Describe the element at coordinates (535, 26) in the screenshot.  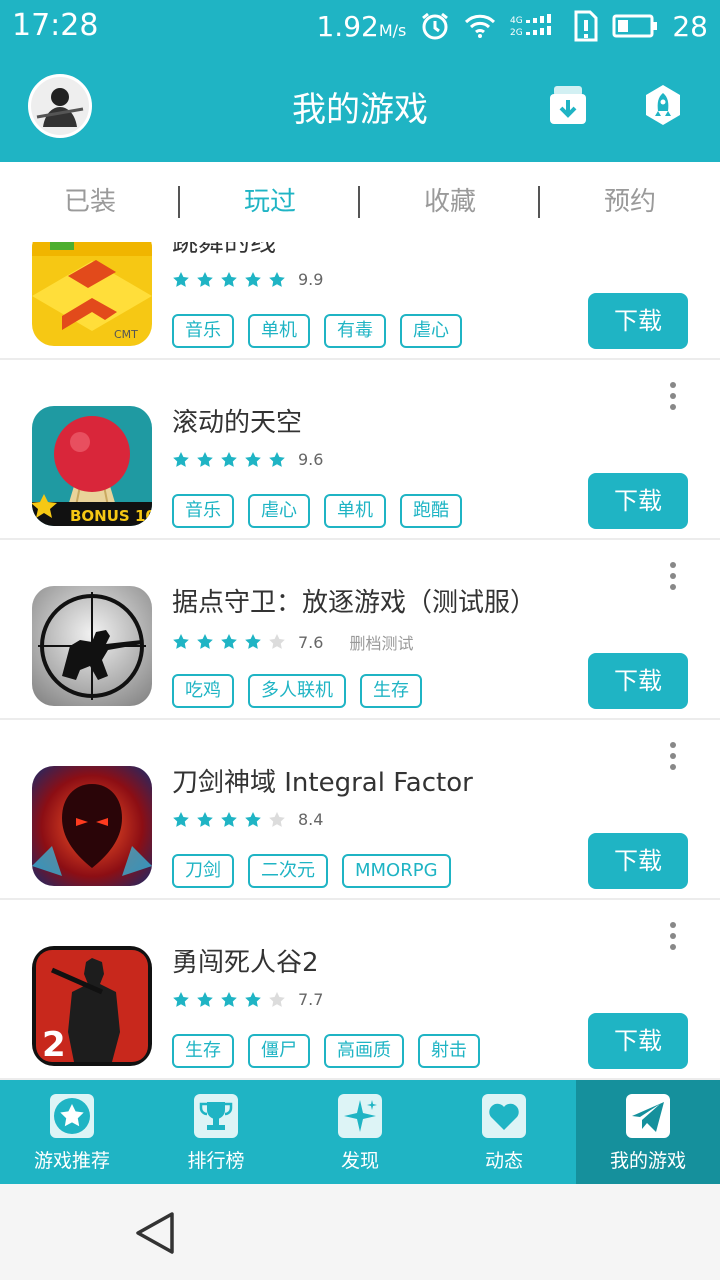
I see `signal-icon: 4G 2G` at that location.